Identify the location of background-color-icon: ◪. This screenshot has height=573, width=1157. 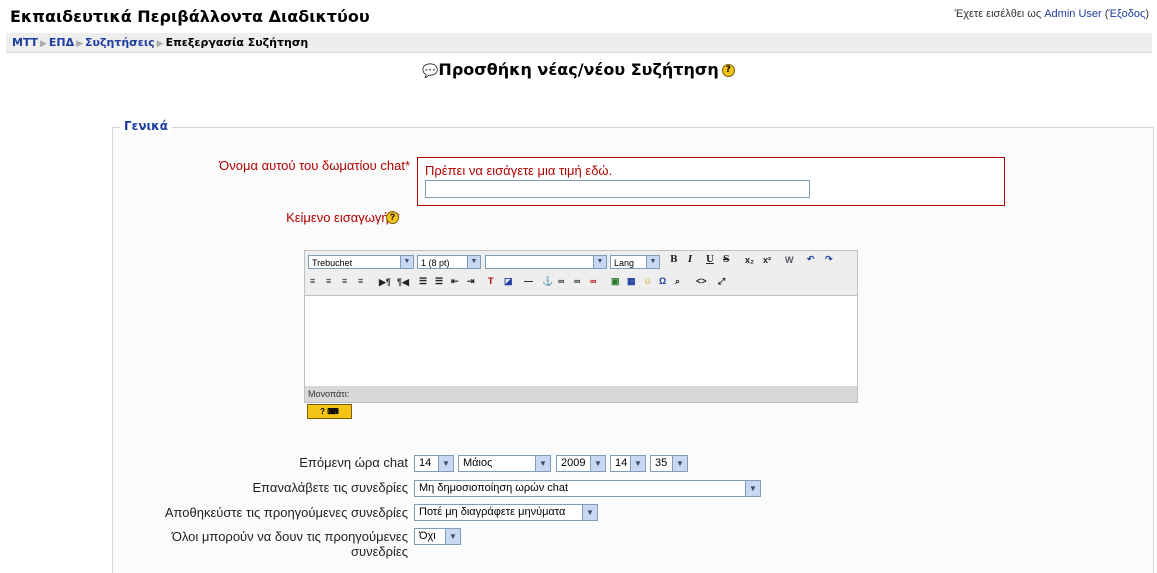
(508, 281).